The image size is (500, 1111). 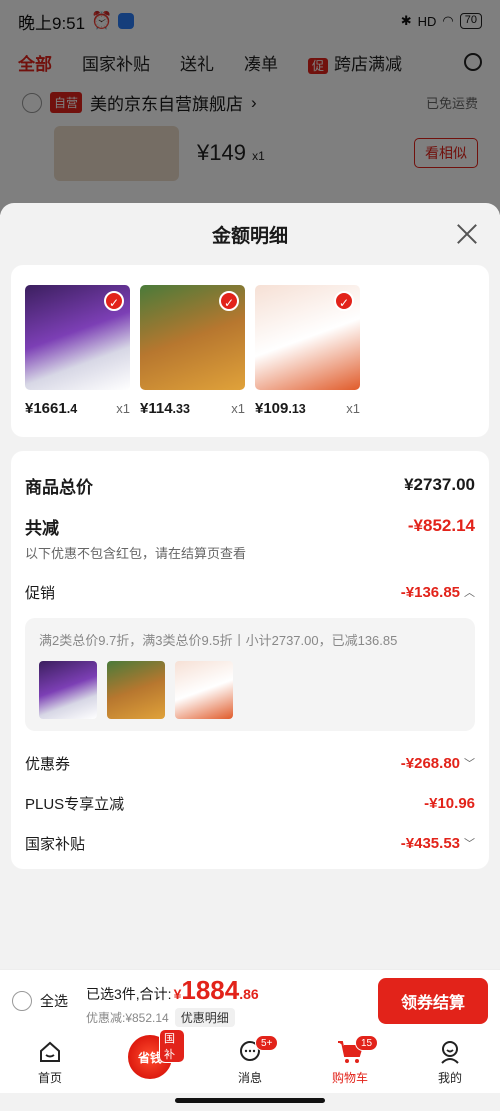 I want to click on product-price: ¥114.33, so click(x=165, y=408).